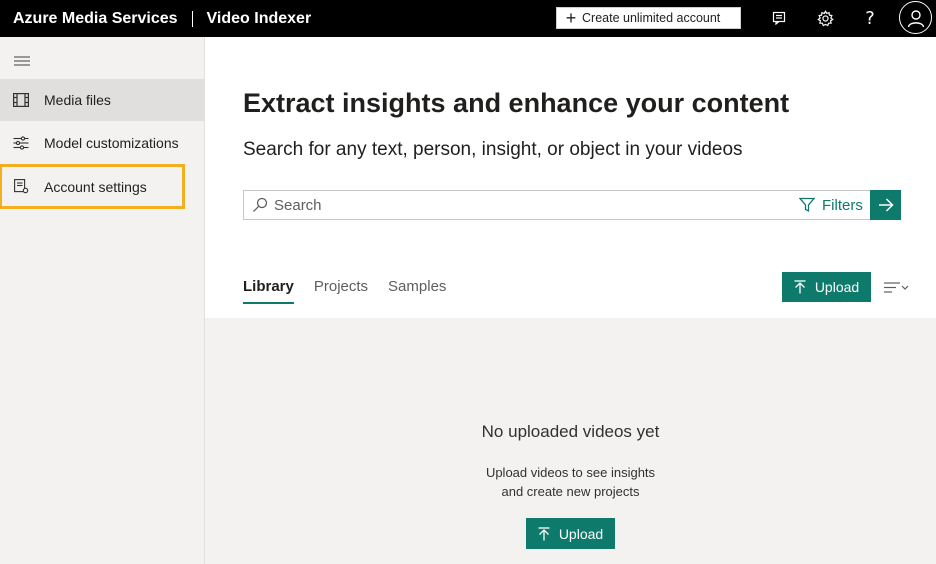 The image size is (936, 564). I want to click on product-name: Video Indexer, so click(259, 18).